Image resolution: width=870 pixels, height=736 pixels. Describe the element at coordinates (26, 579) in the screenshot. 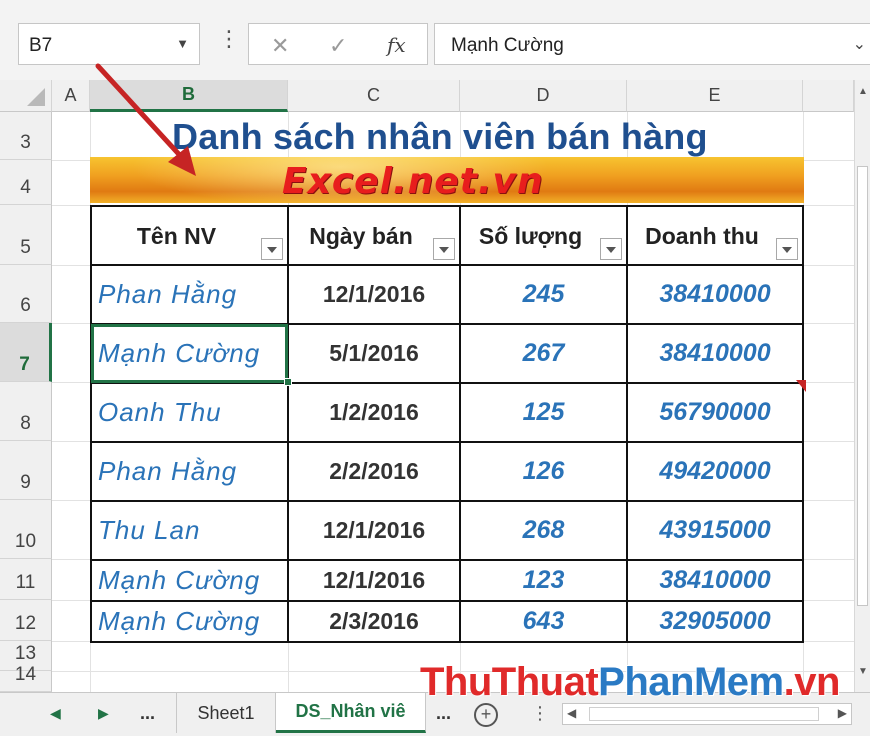

I see `row-header-11: 11` at that location.